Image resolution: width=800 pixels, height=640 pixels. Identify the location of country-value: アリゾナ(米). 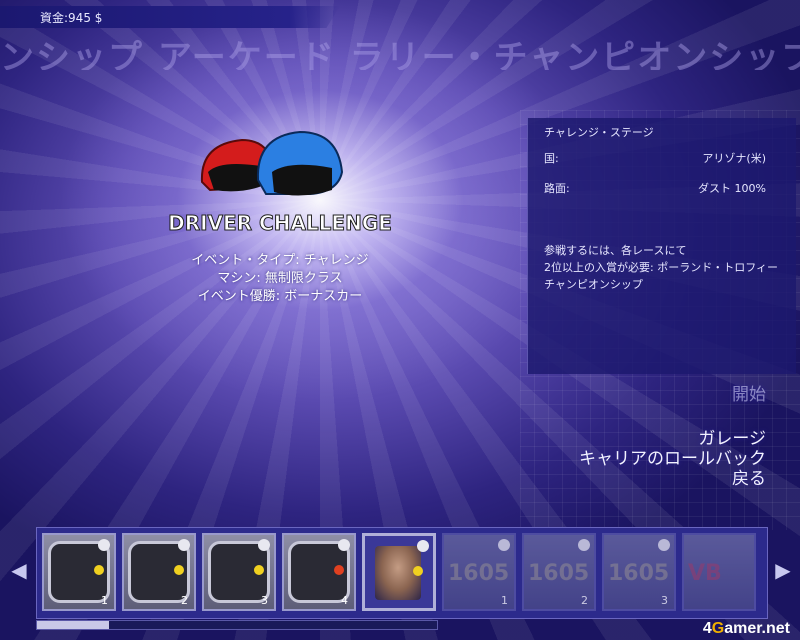
(734, 158).